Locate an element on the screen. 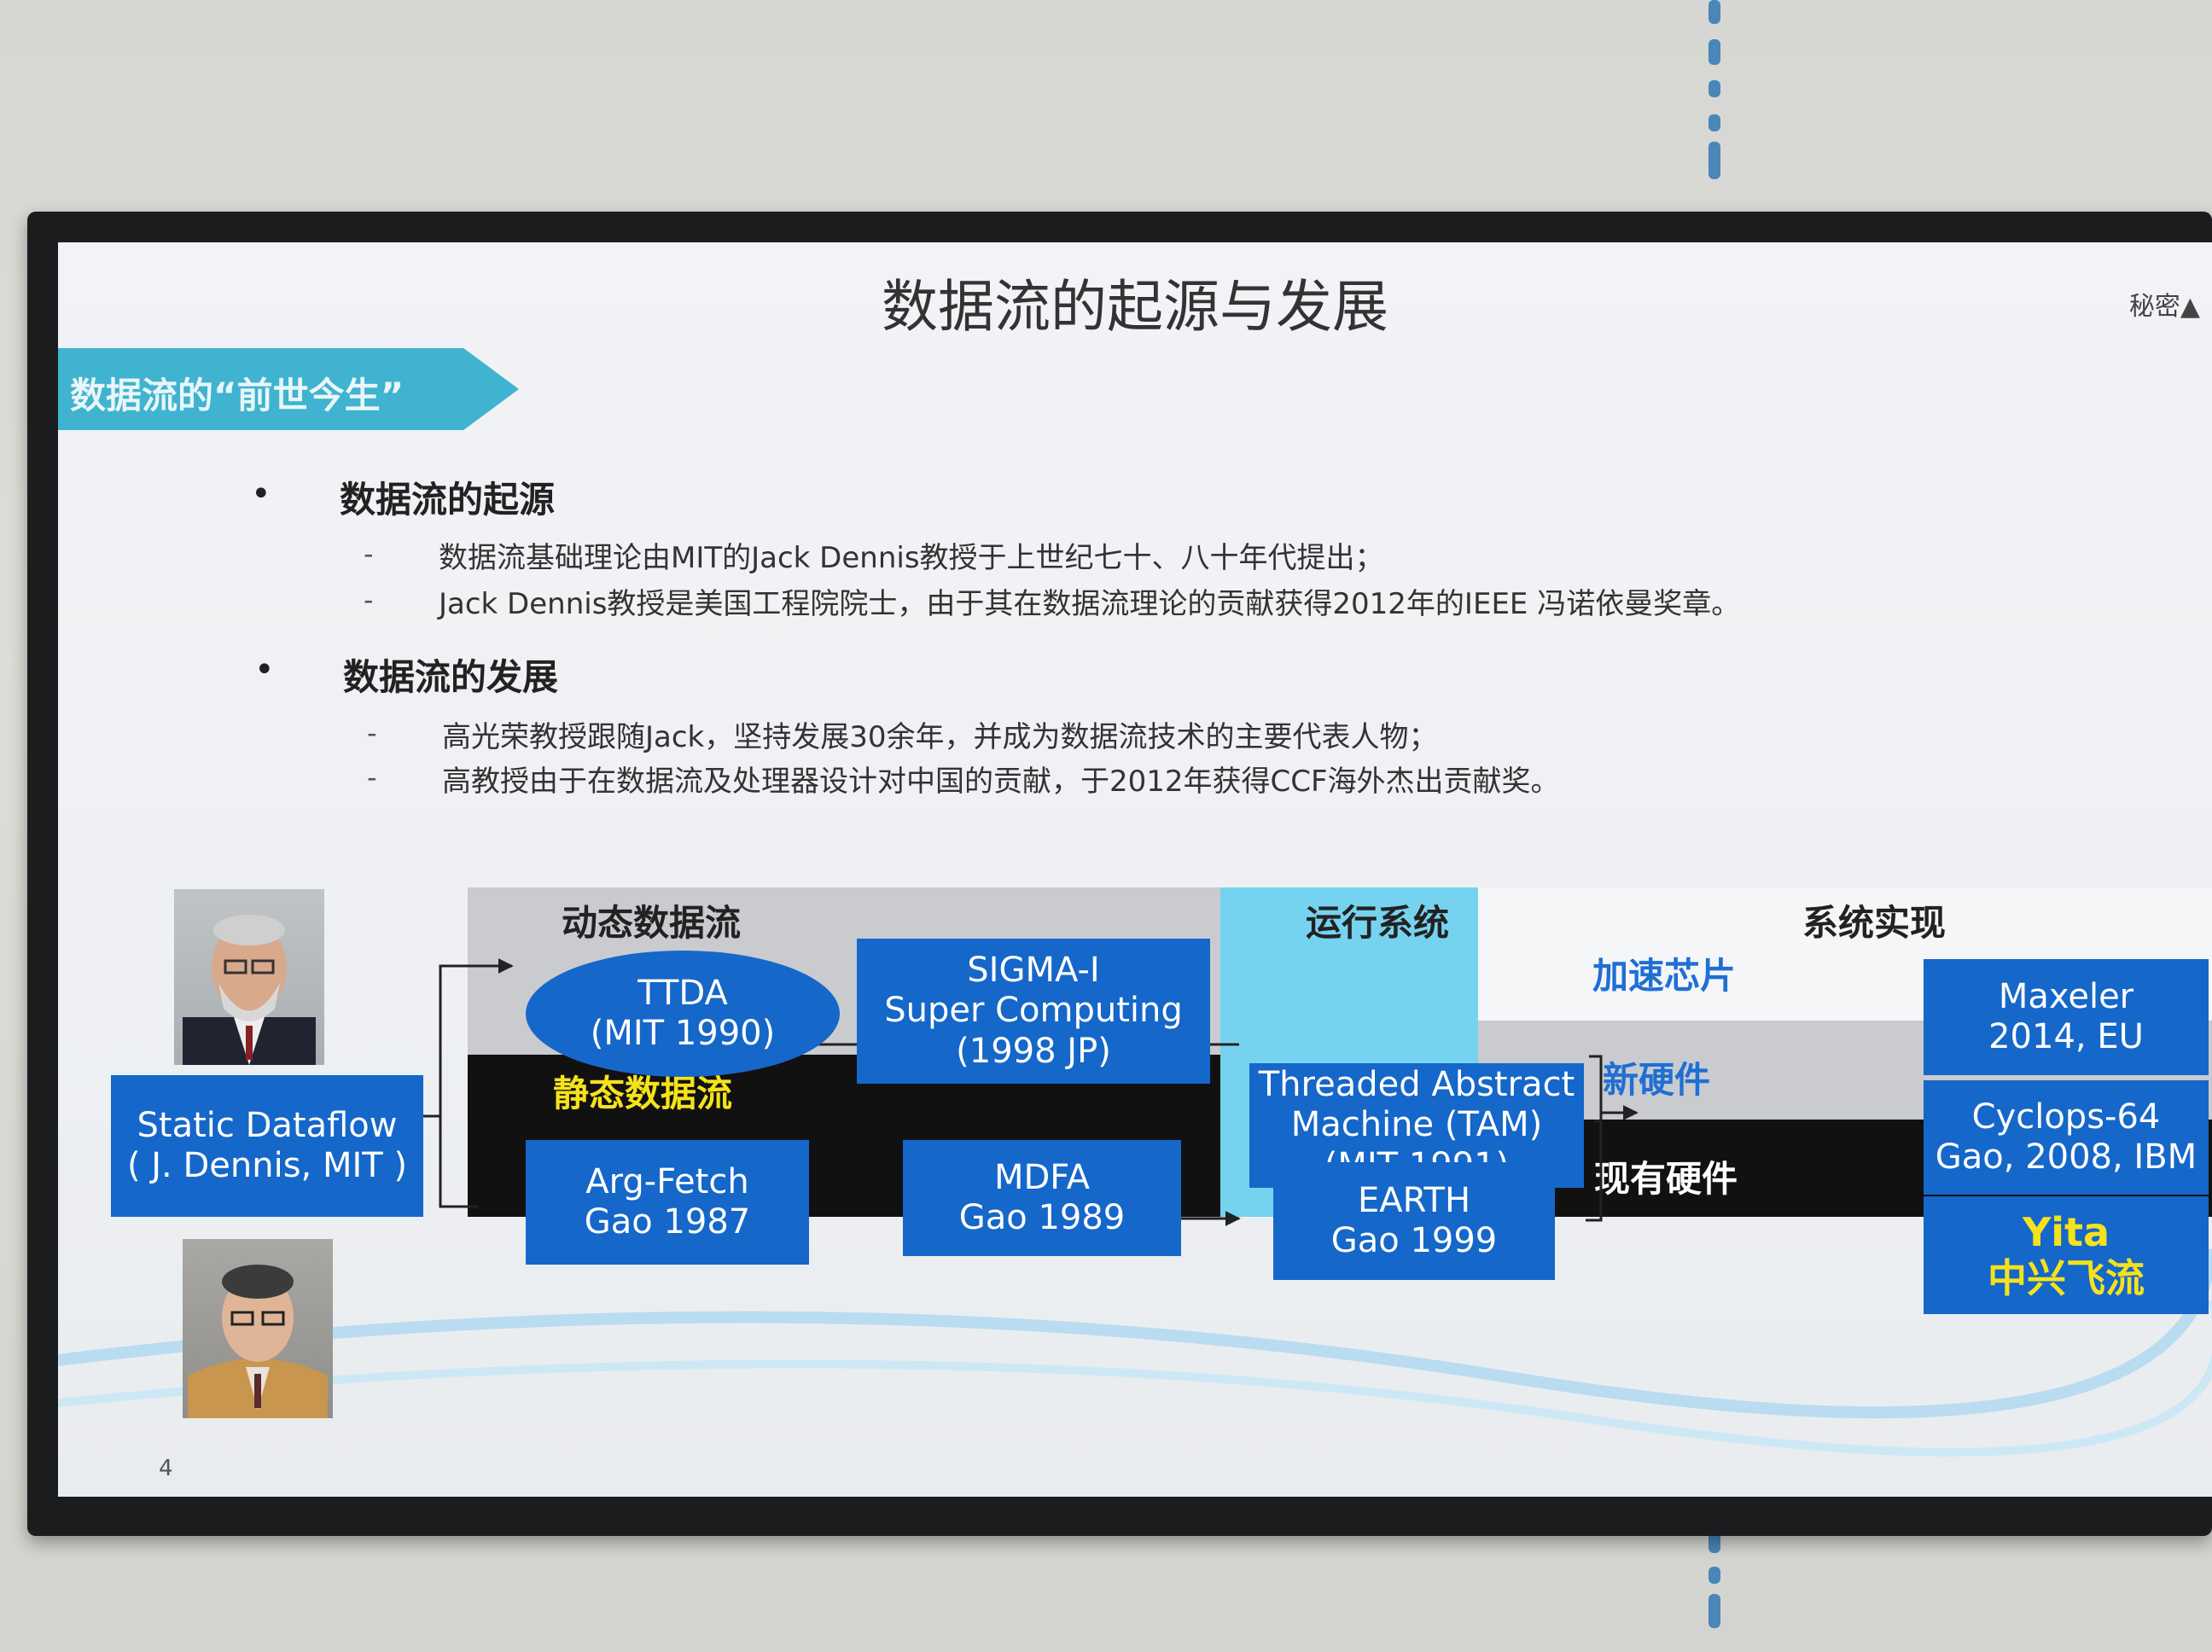 This screenshot has height=1652, width=2212. tam-line-1: Threaded Abstract is located at coordinates (1416, 1085).